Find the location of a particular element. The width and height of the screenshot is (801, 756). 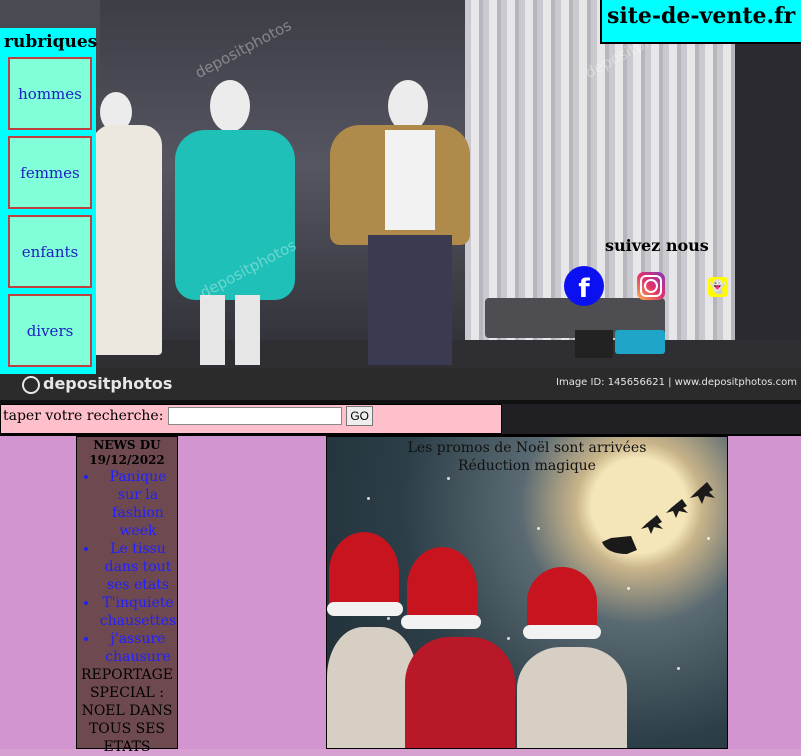

hero-strip-right is located at coordinates (651, 419).